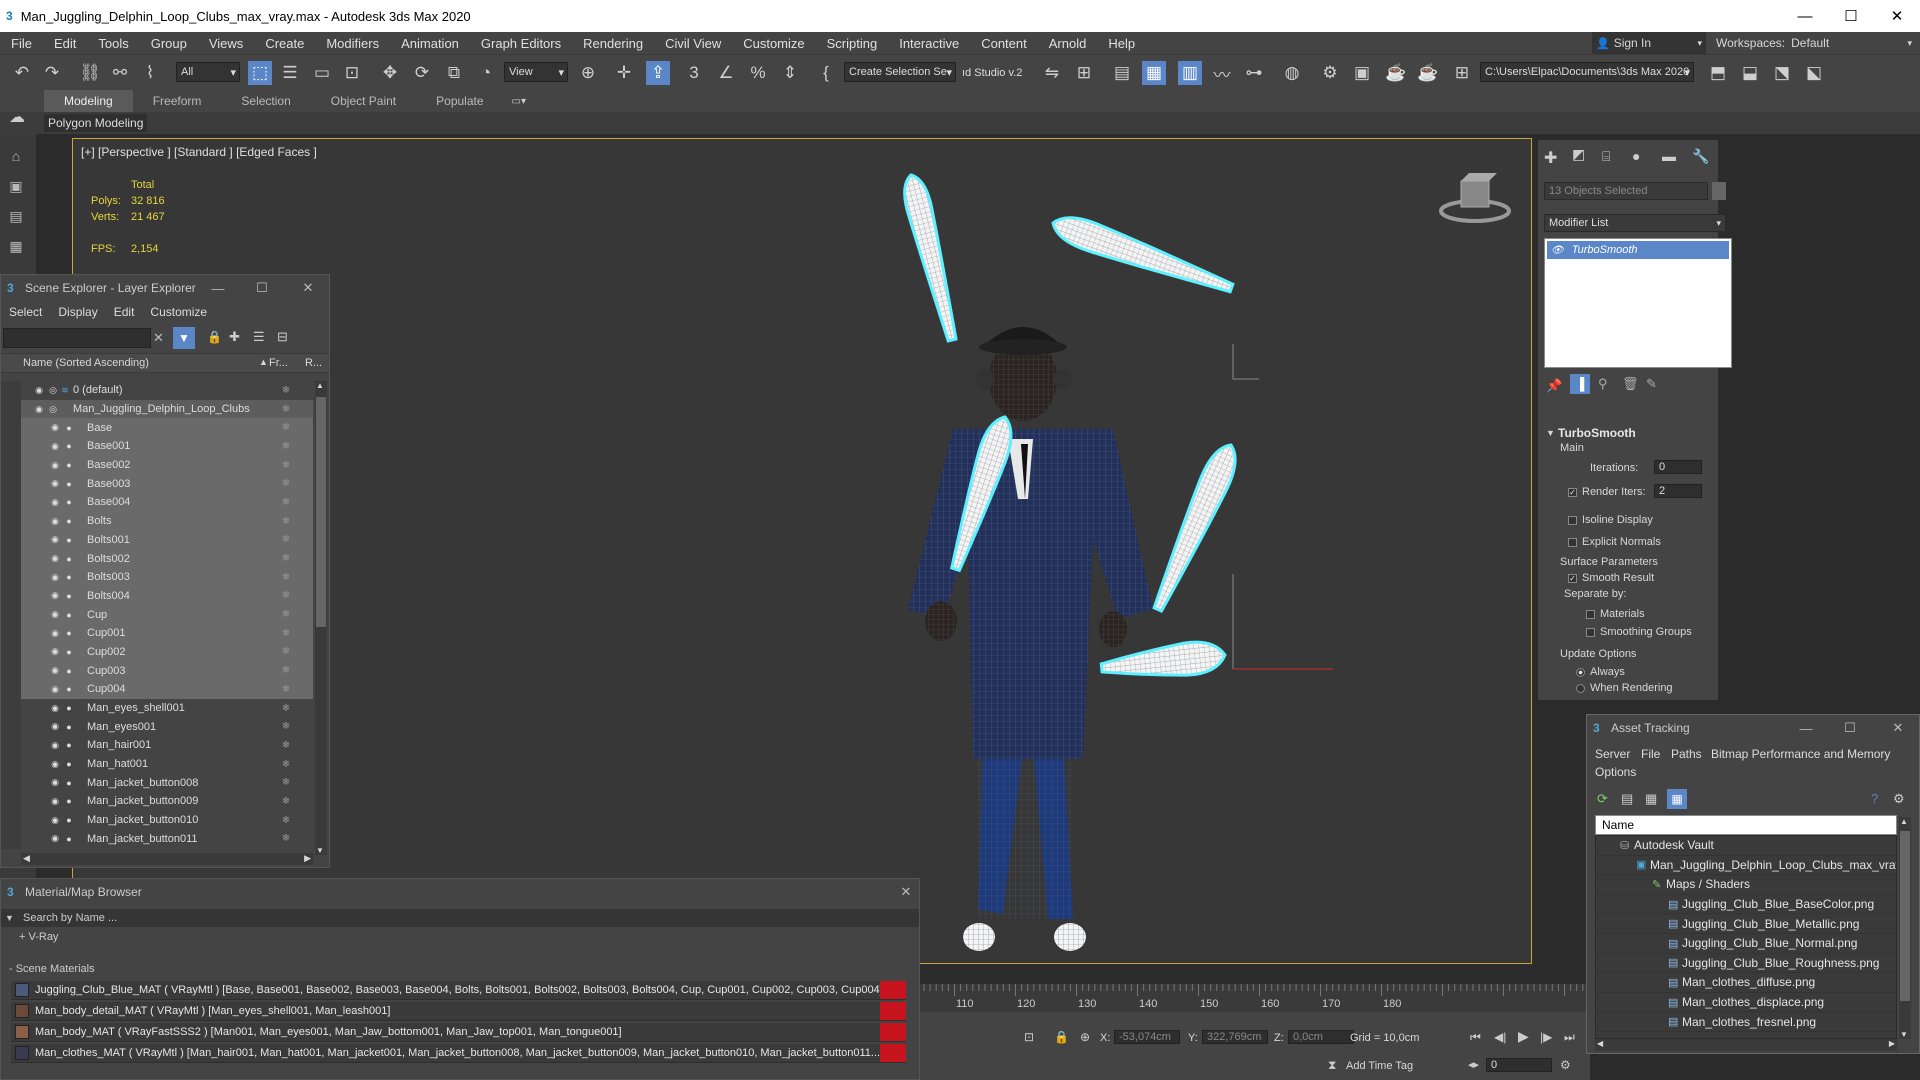 This screenshot has width=1920, height=1080. What do you see at coordinates (16, 156) in the screenshot?
I see `layout-icon: ⌂` at bounding box center [16, 156].